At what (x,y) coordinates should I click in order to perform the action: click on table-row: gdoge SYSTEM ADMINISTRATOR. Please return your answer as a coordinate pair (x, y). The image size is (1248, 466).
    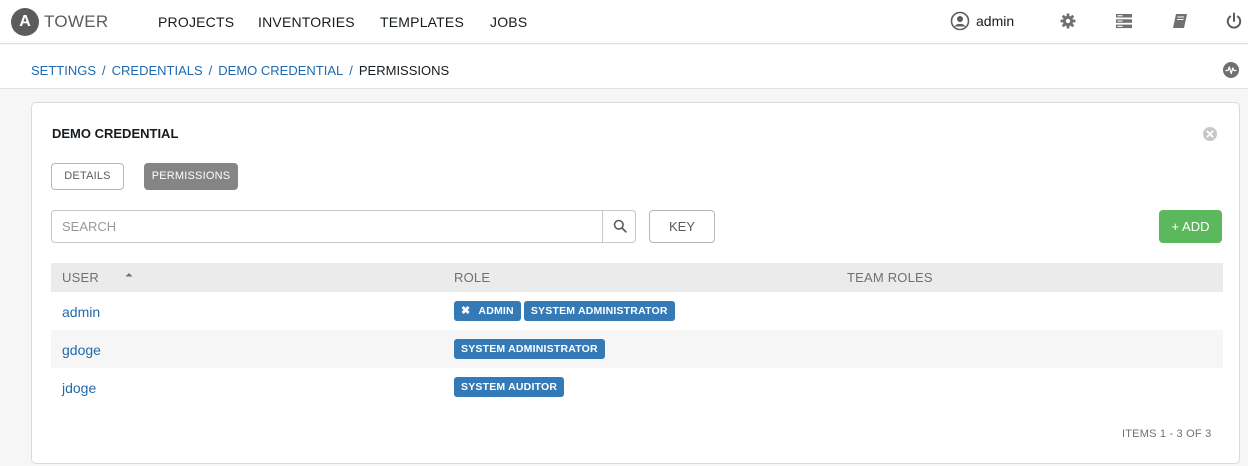
    Looking at the image, I should click on (637, 349).